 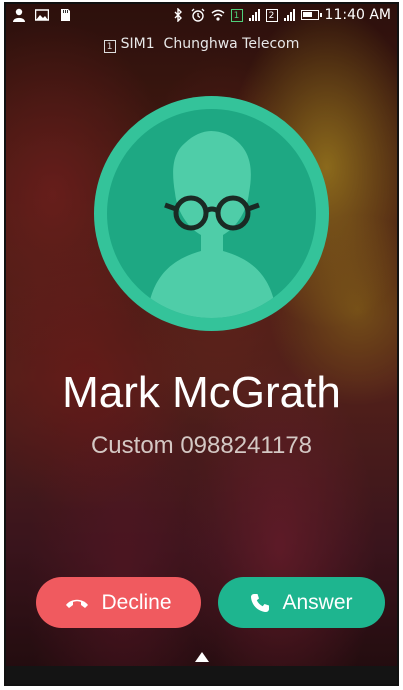 What do you see at coordinates (137, 44) in the screenshot?
I see `carrier-sim-label: SIM1` at bounding box center [137, 44].